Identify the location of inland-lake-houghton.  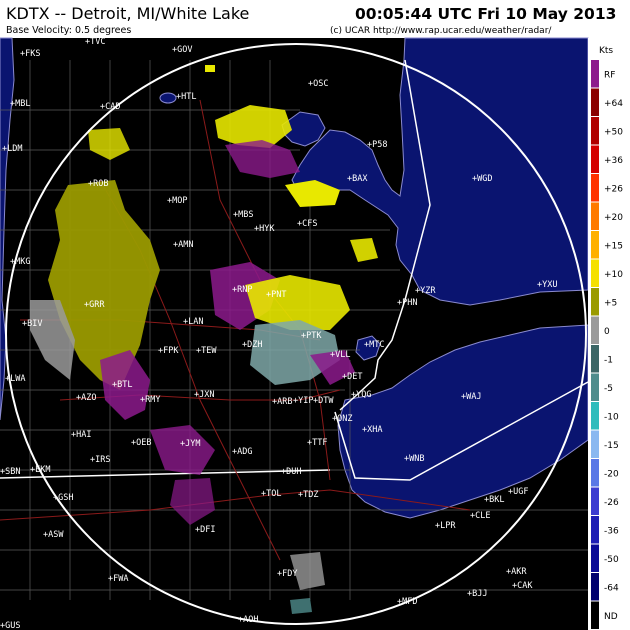
(168, 98).